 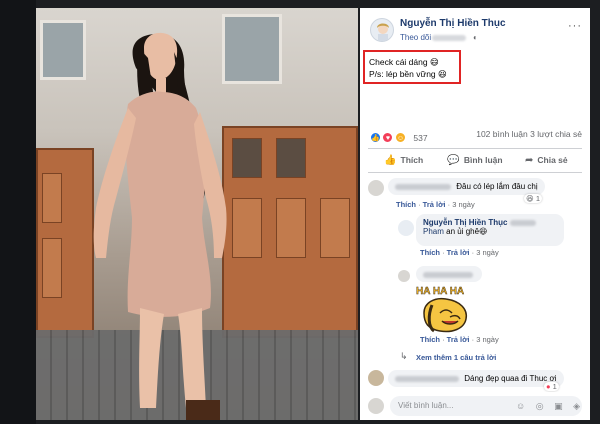 I want to click on comment-composer: Viết bình luận... ☺ ◎ ▣ ◈, so click(x=475, y=406).